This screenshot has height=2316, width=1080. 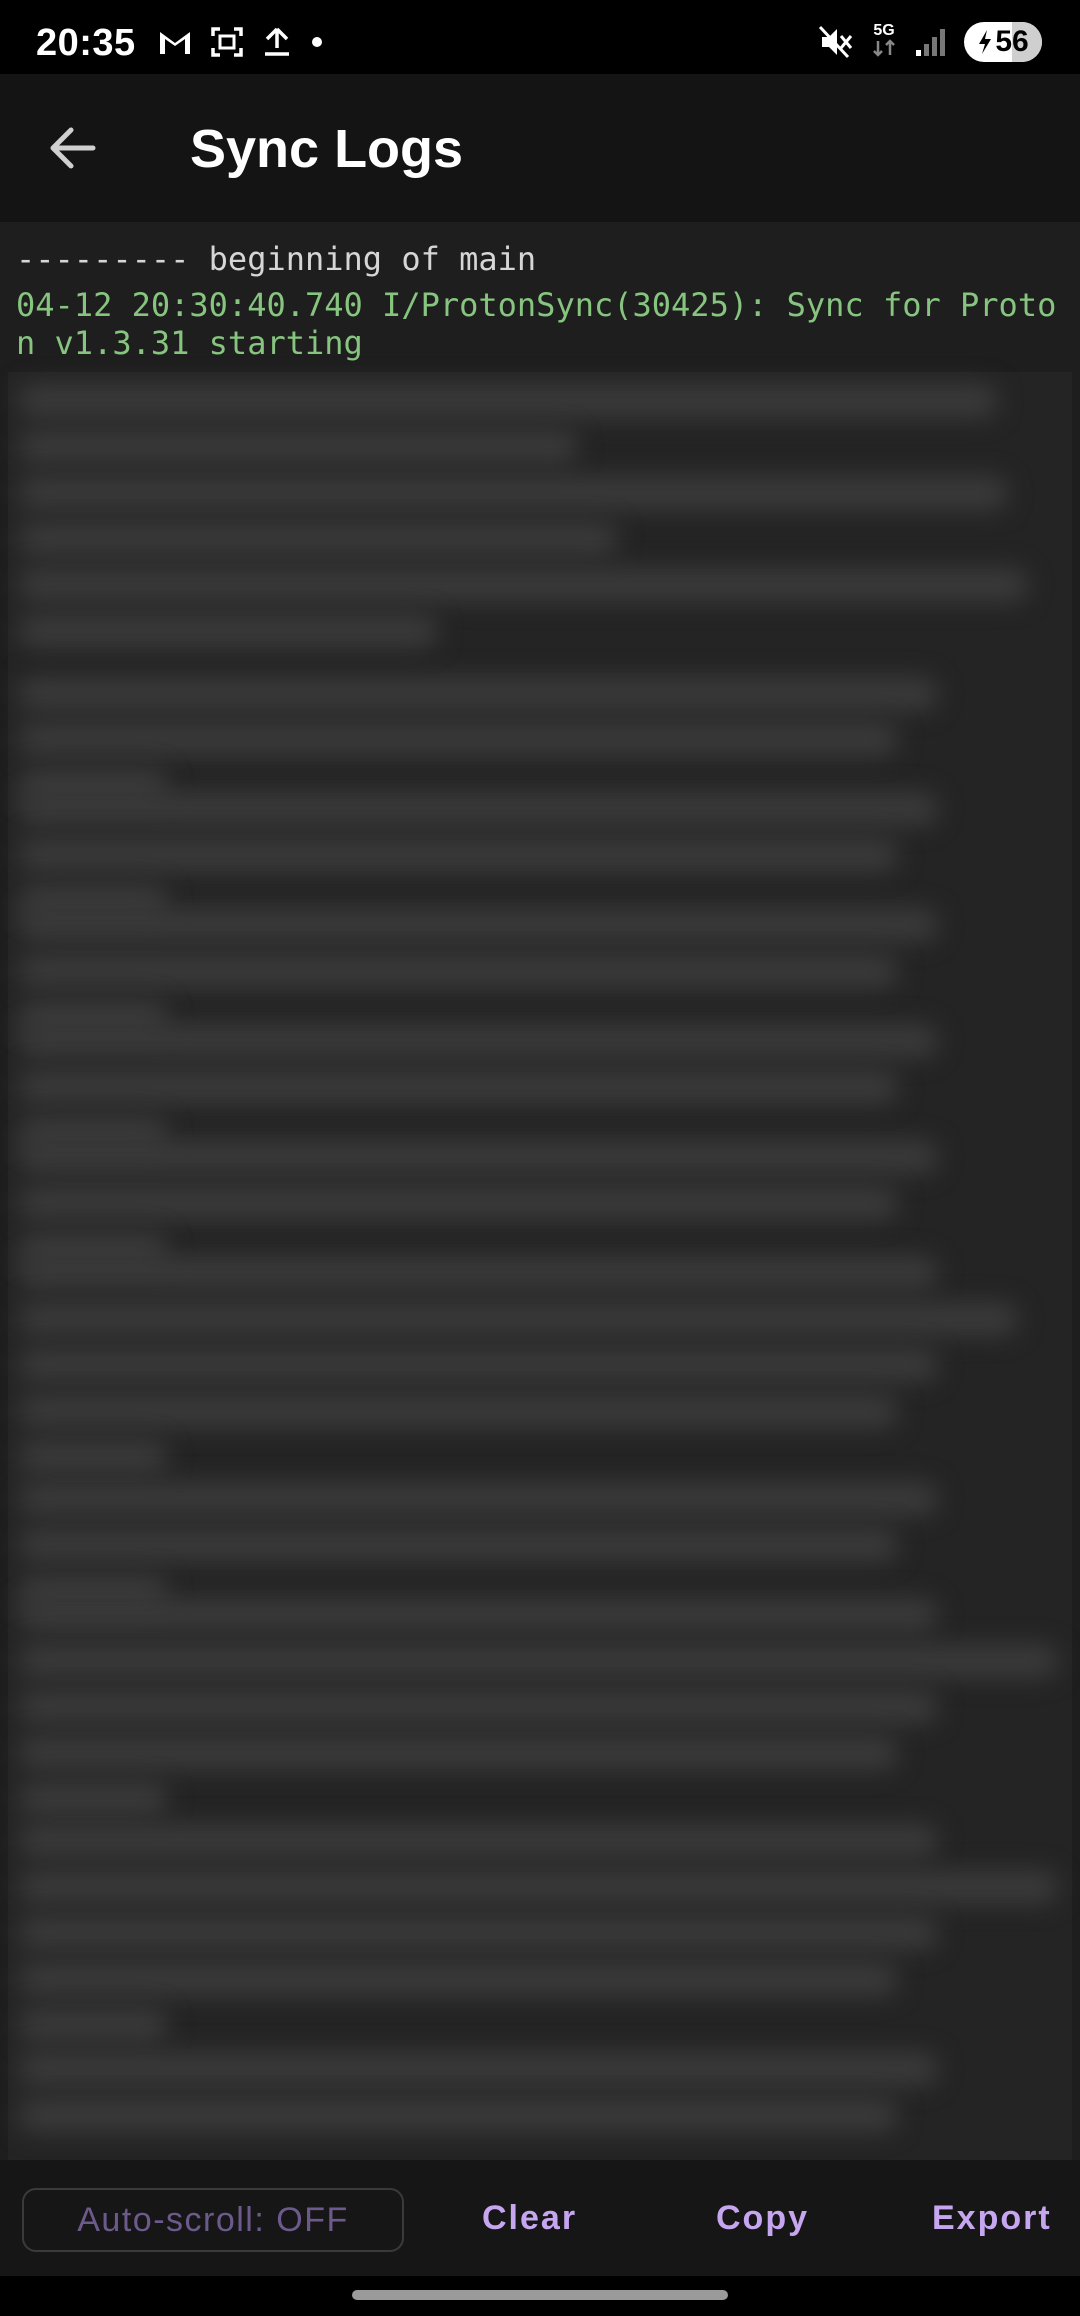 I want to click on 5g-icon: 5G, so click(x=884, y=42).